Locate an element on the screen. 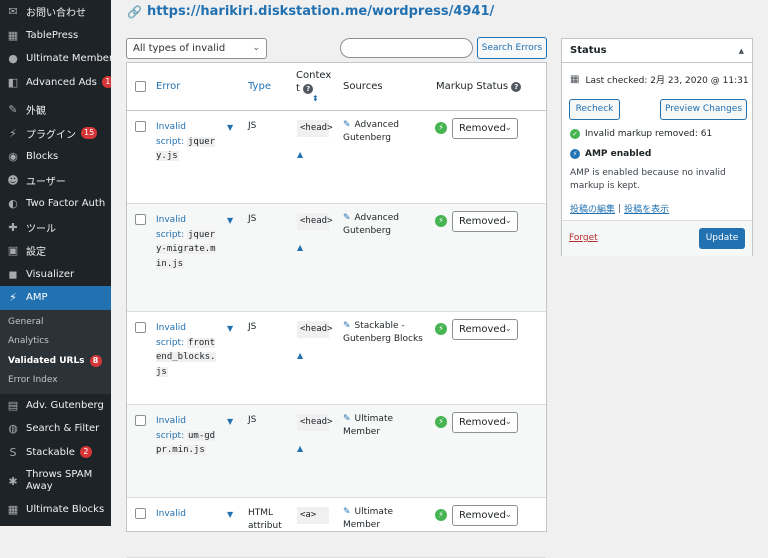  error-cell: Invalid script: um-gdpr.min.js is located at coordinates (186, 436).